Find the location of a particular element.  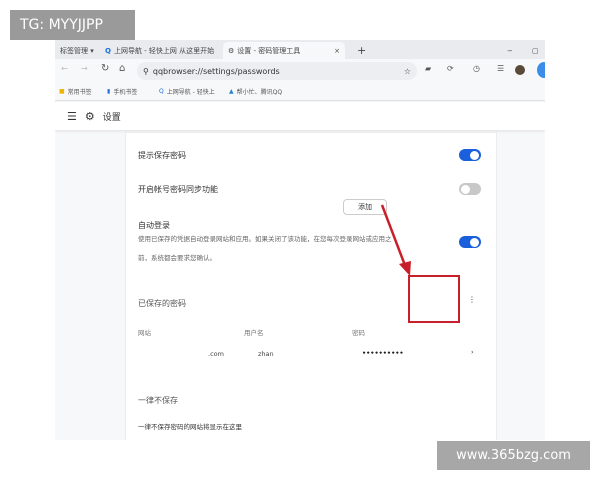

star-icon: ☆ is located at coordinates (407, 71).